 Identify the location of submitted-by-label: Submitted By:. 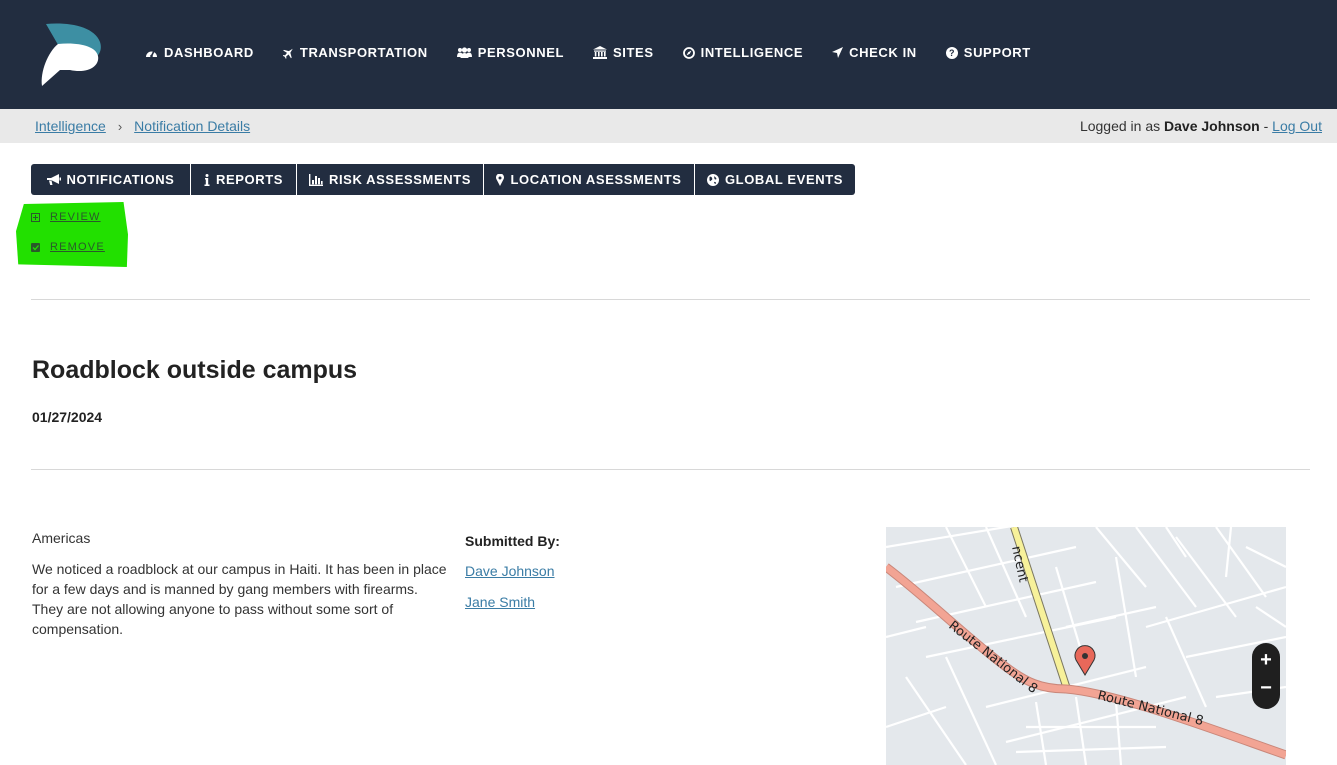
(512, 541).